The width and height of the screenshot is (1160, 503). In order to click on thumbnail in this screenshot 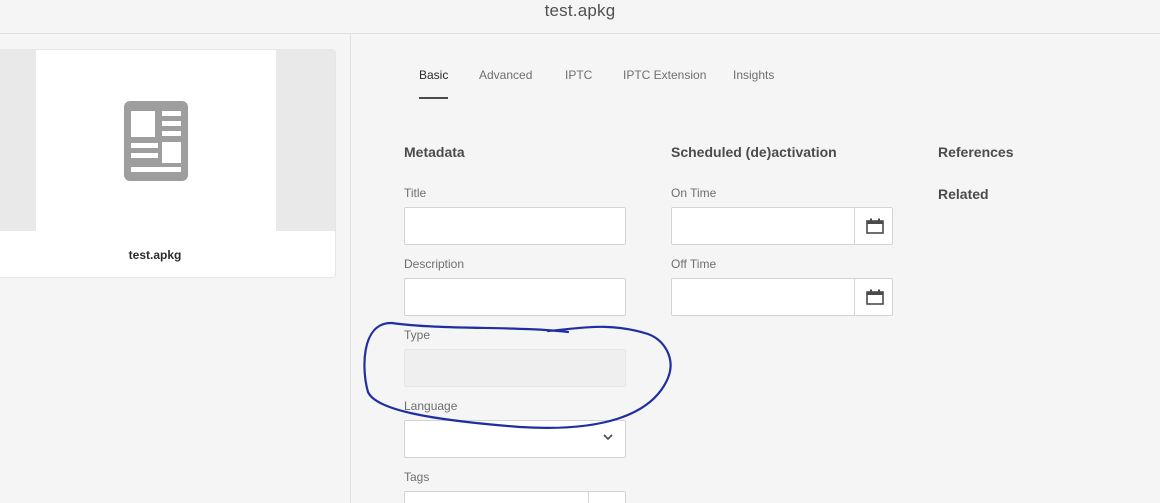, I will do `click(156, 140)`.